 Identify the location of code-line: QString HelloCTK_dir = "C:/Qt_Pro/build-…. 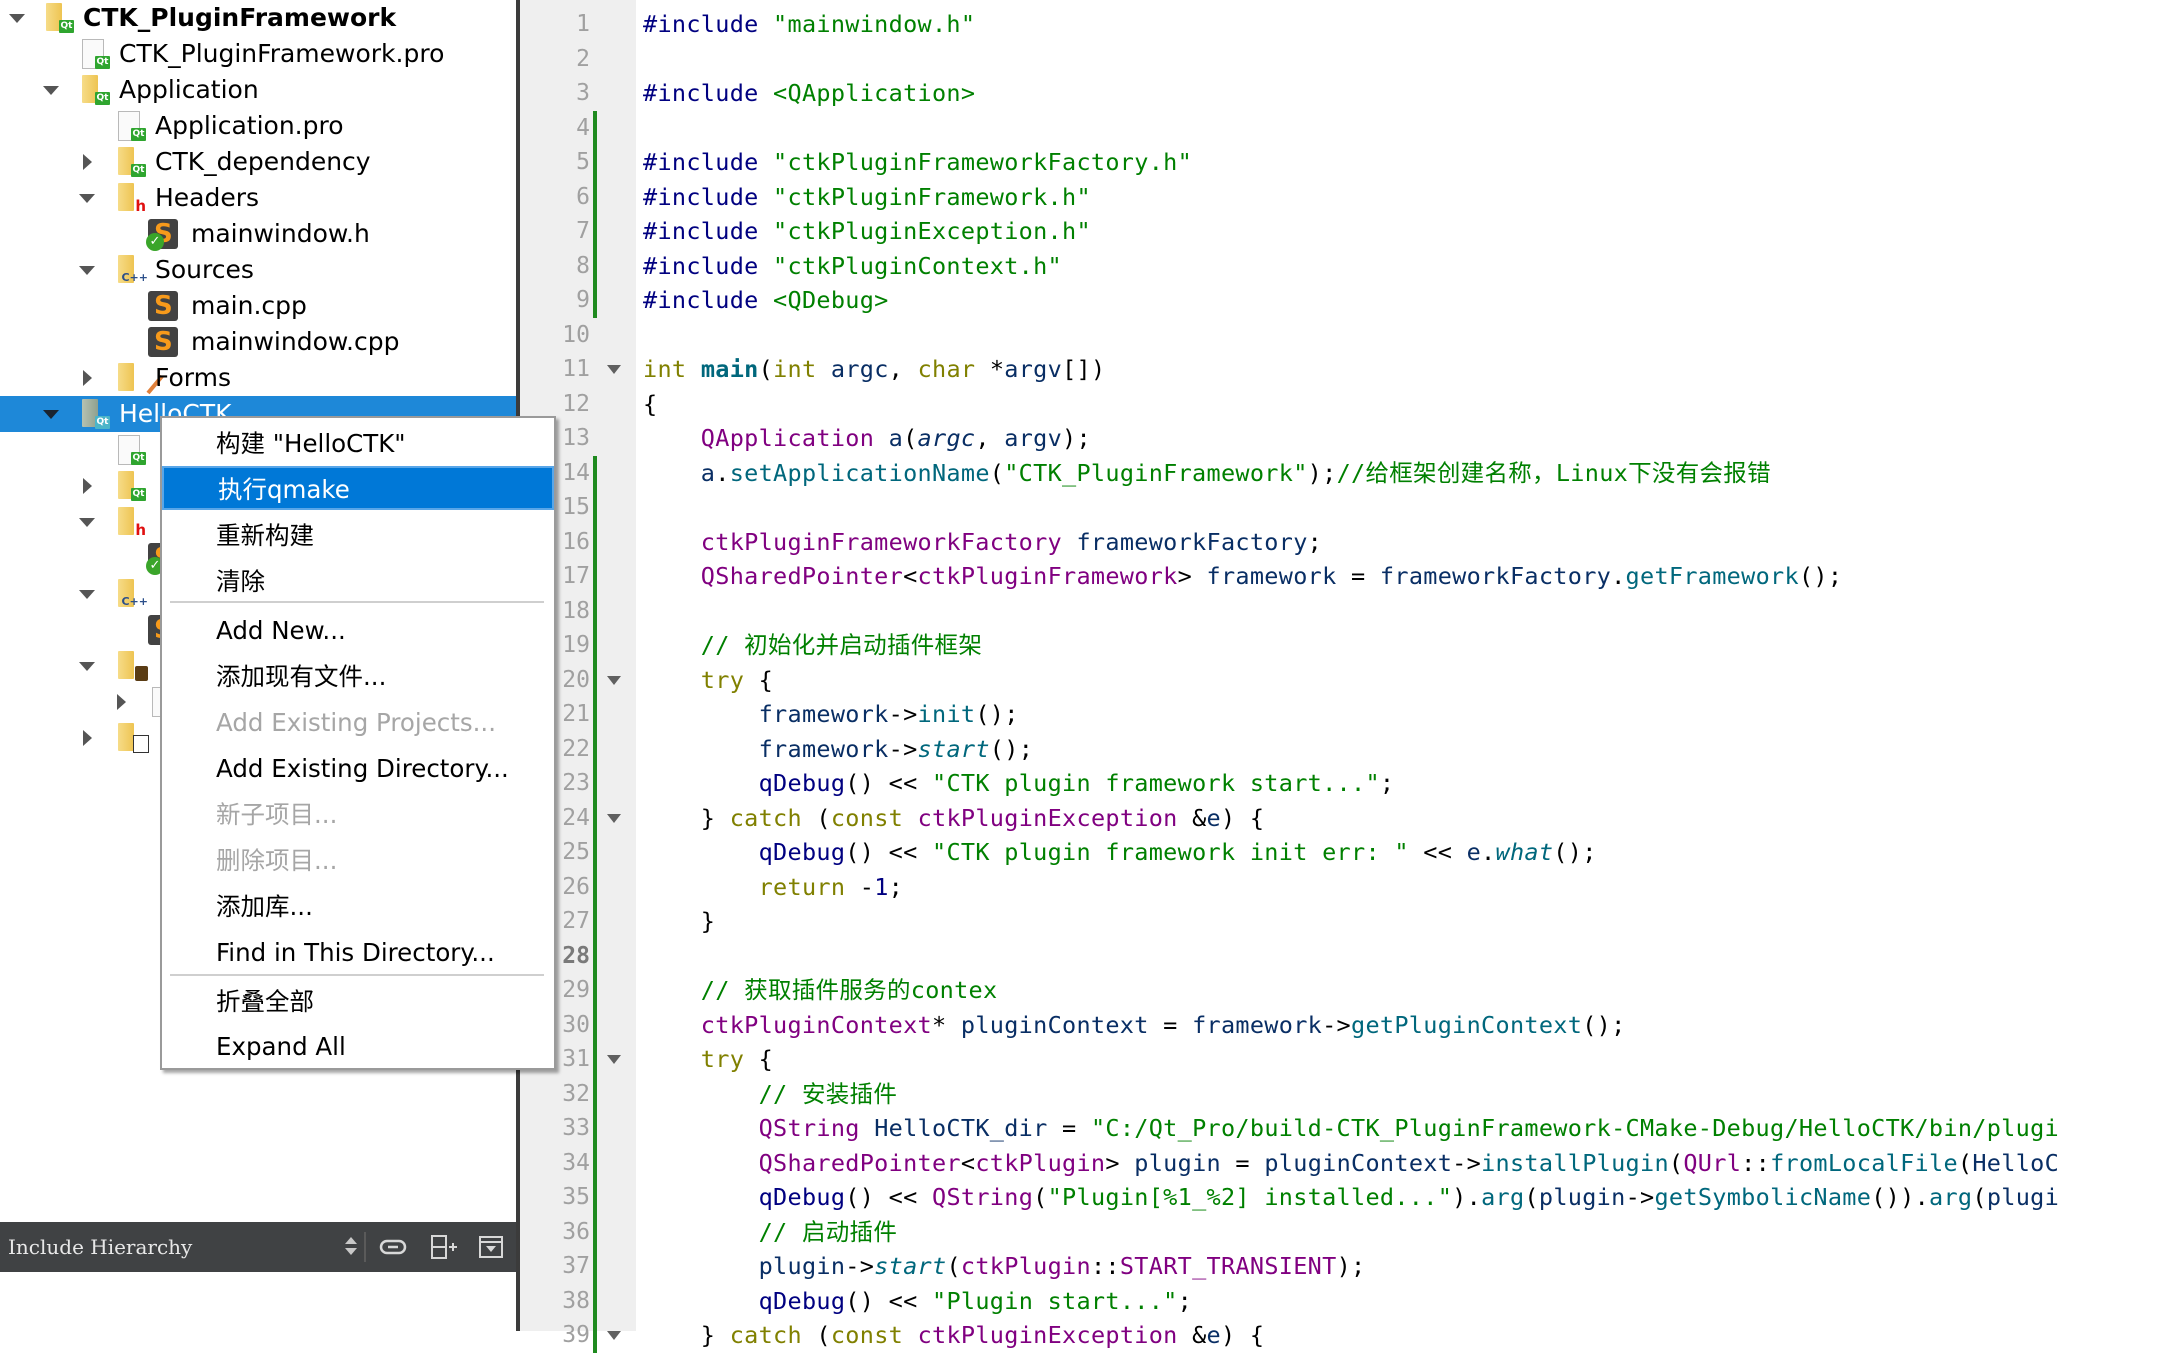
(1351, 1128).